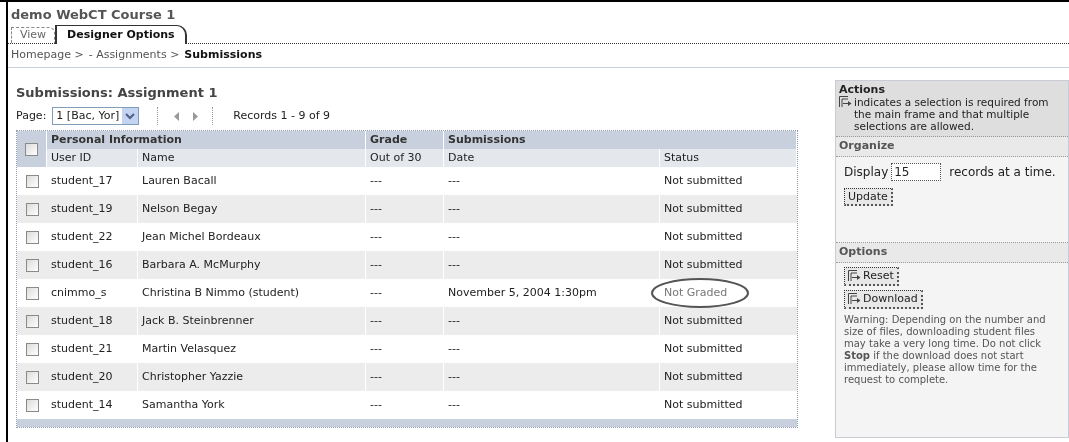 The width and height of the screenshot is (1069, 442). Describe the element at coordinates (945, 350) in the screenshot. I see `warning-text: Warning: Depending on the number and size of files, downloading student files may take a very long time. Do not click Stop if the download does not start immediately, please allow time for the request to complete.` at that location.